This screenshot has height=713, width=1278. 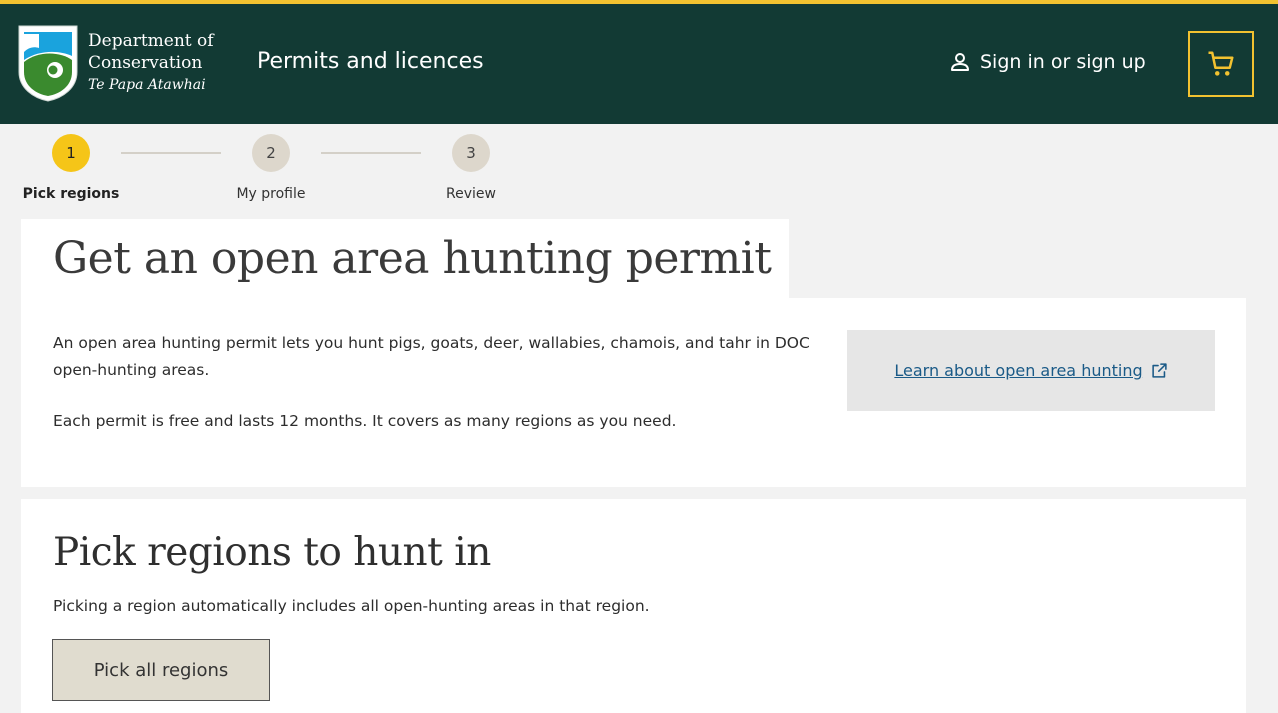 What do you see at coordinates (1018, 370) in the screenshot?
I see `learn-link-label: Learn about open area hunting` at bounding box center [1018, 370].